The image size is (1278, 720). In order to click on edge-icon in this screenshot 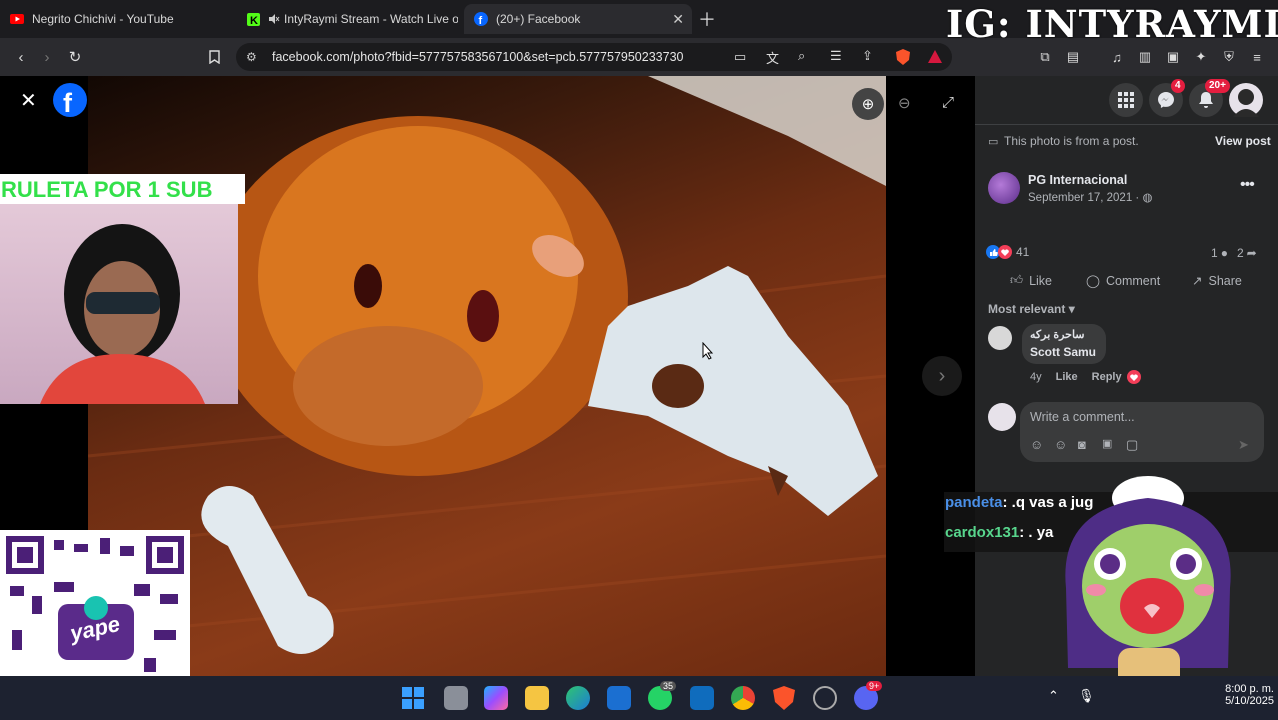, I will do `click(578, 698)`.